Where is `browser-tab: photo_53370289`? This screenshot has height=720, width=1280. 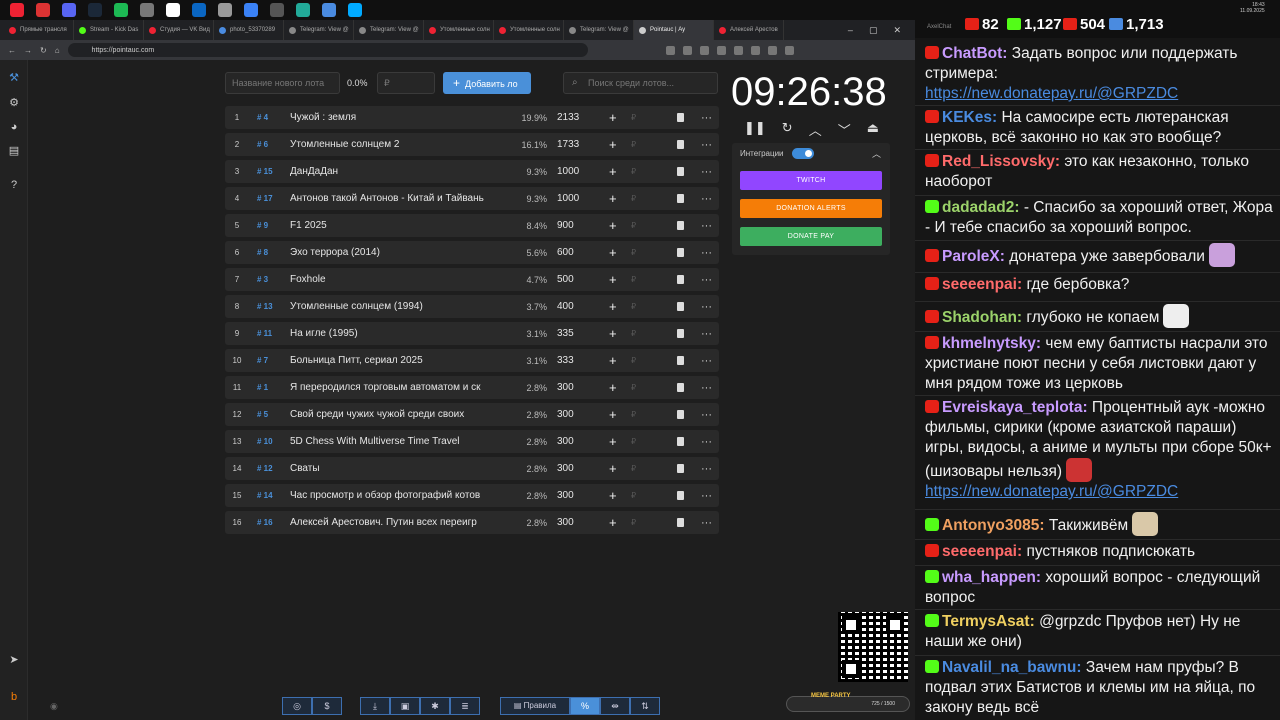
browser-tab: photo_53370289 is located at coordinates (249, 30).